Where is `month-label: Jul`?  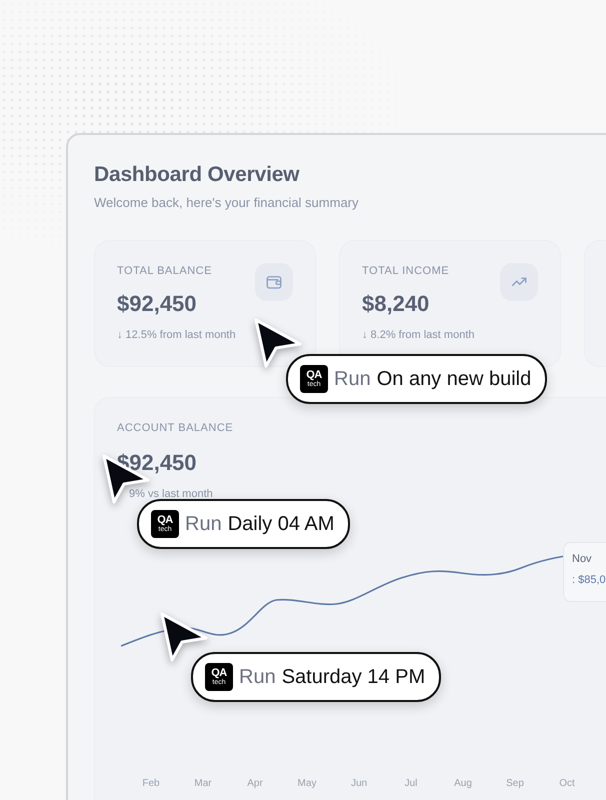
month-label: Jul is located at coordinates (411, 783).